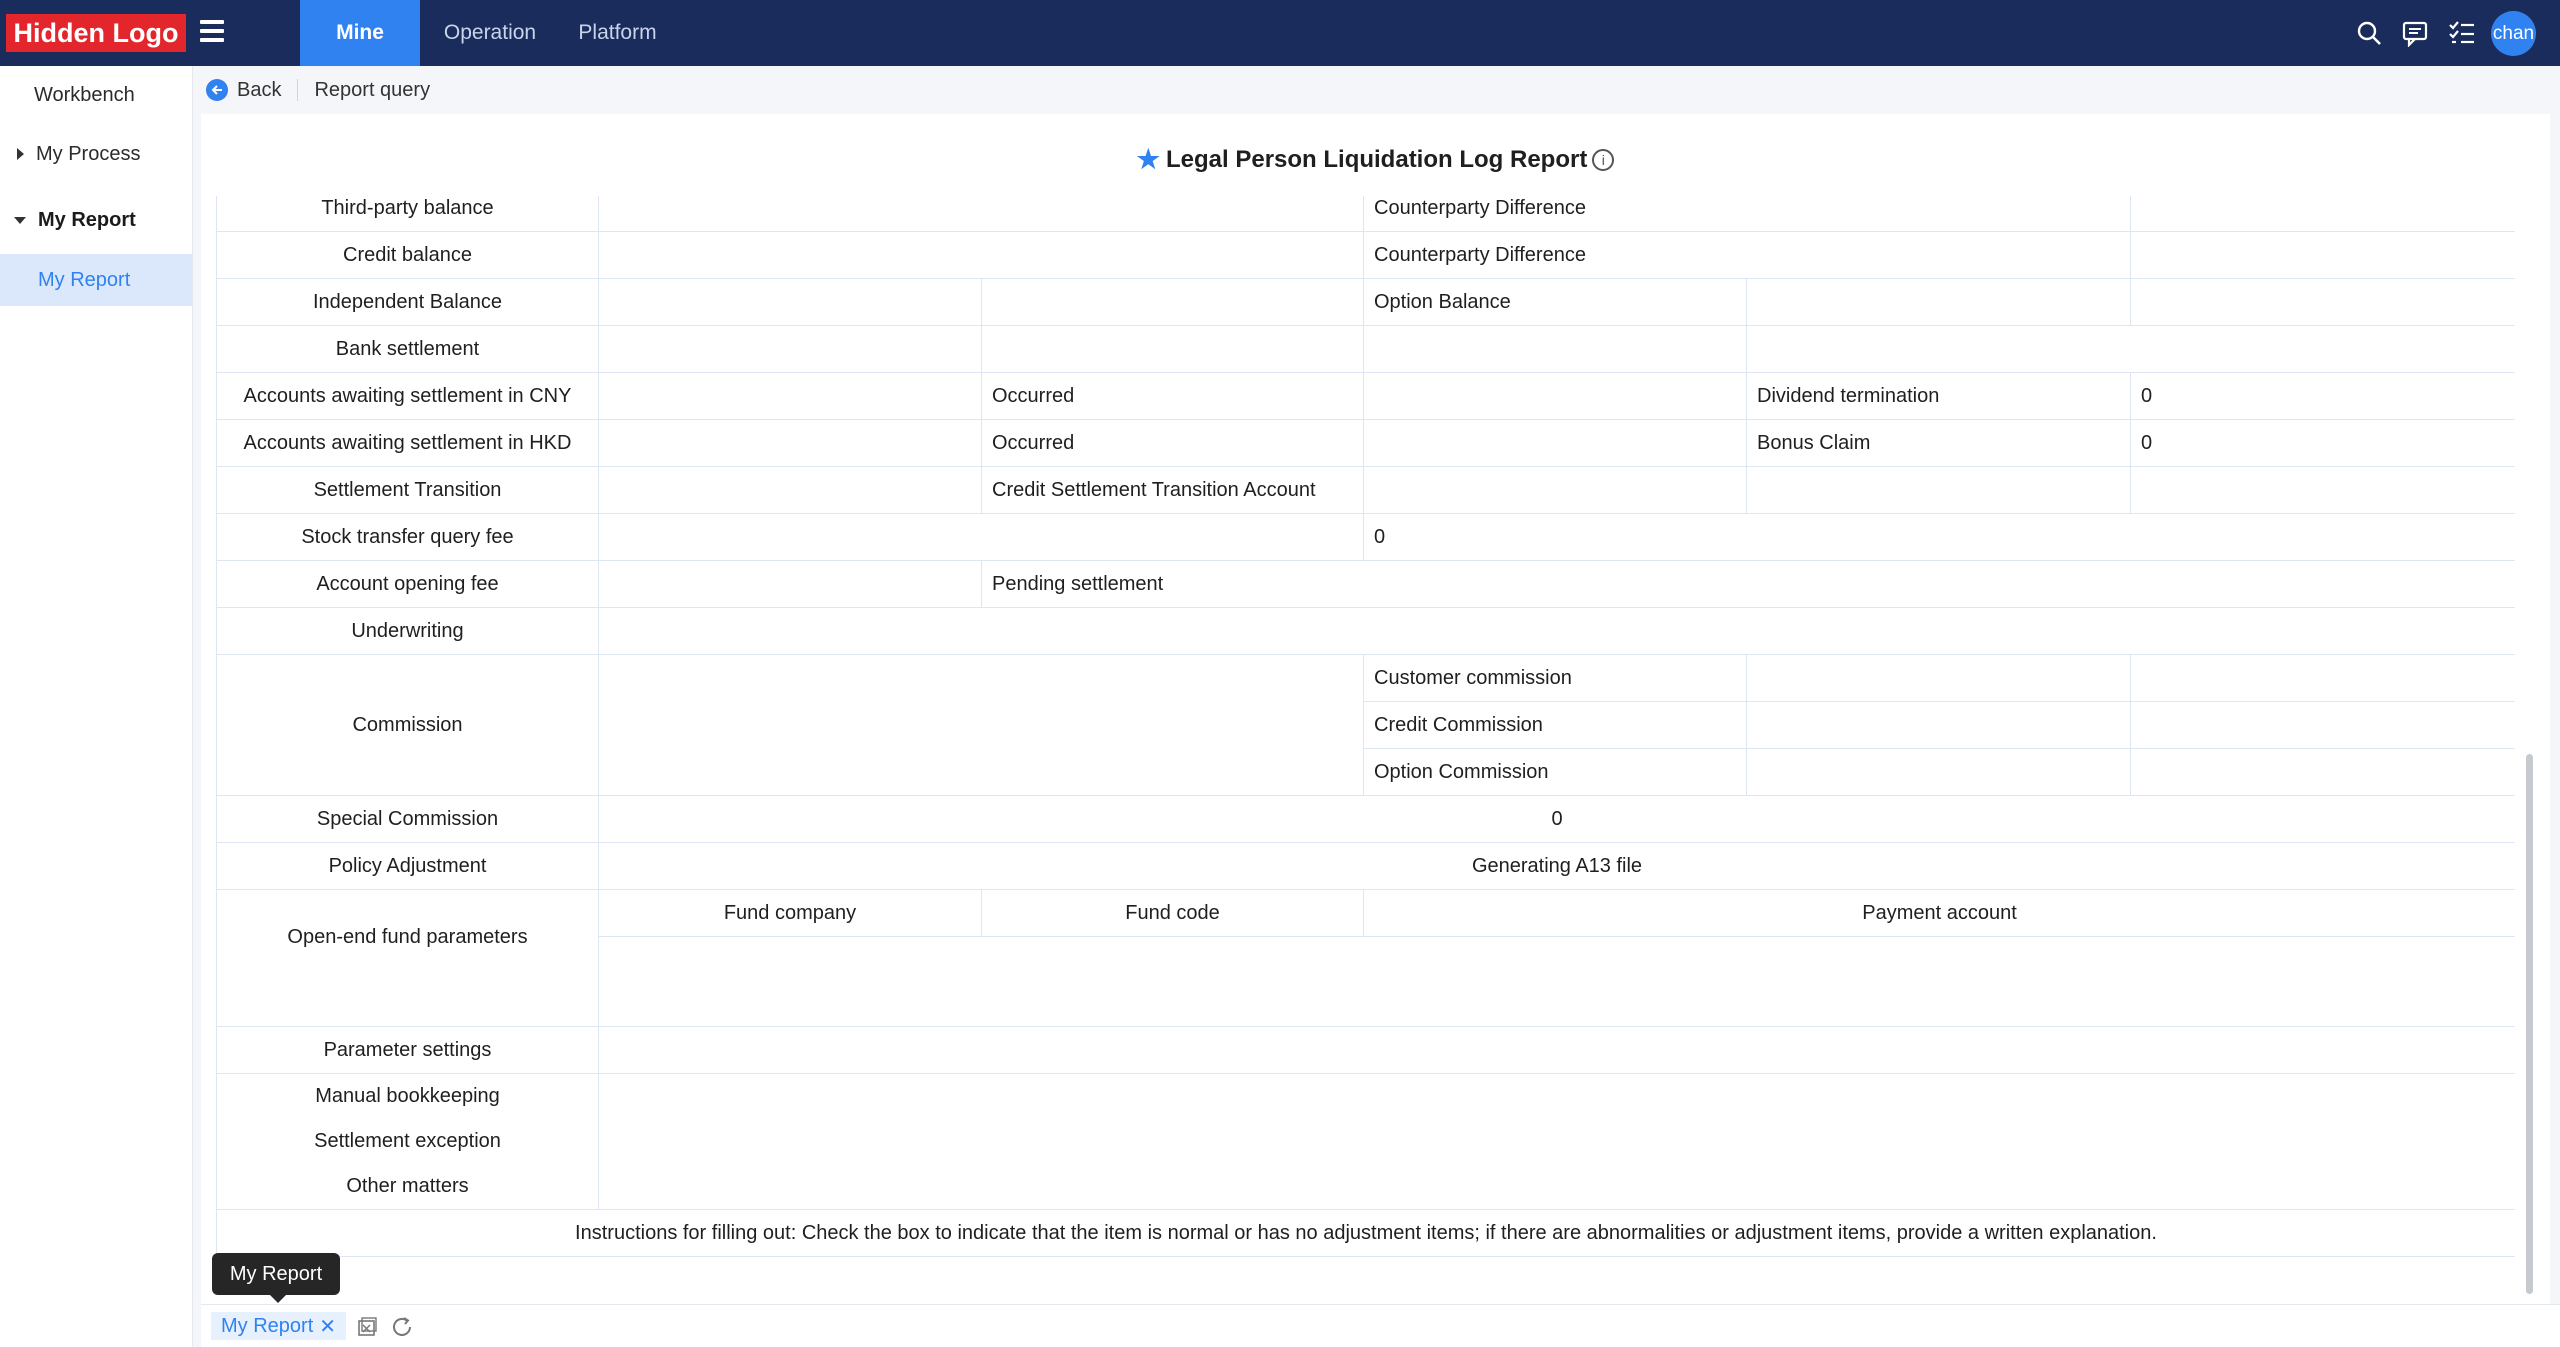  What do you see at coordinates (276, 1278) in the screenshot?
I see `tab-tooltip: My Report` at bounding box center [276, 1278].